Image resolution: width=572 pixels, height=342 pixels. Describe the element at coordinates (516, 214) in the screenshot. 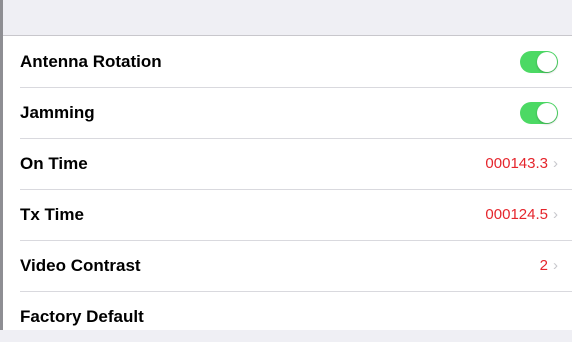

I see `tx-time-value: 000124.5` at that location.